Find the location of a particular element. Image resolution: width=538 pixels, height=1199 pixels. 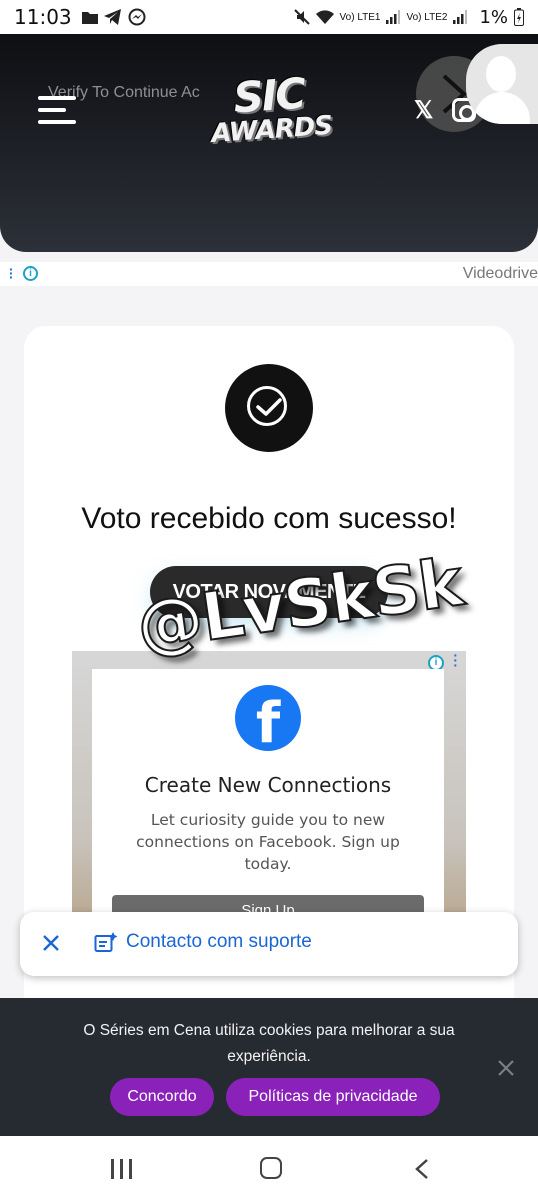

support-bar: Contacto com suporte is located at coordinates (269, 944).